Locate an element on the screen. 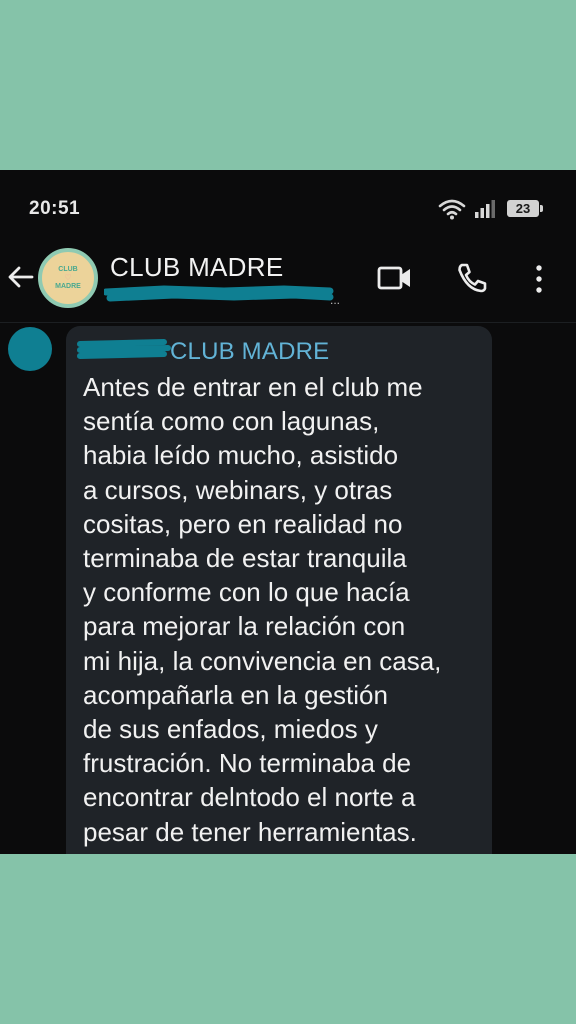 This screenshot has width=576, height=1024. more-options-icon is located at coordinates (539, 279).